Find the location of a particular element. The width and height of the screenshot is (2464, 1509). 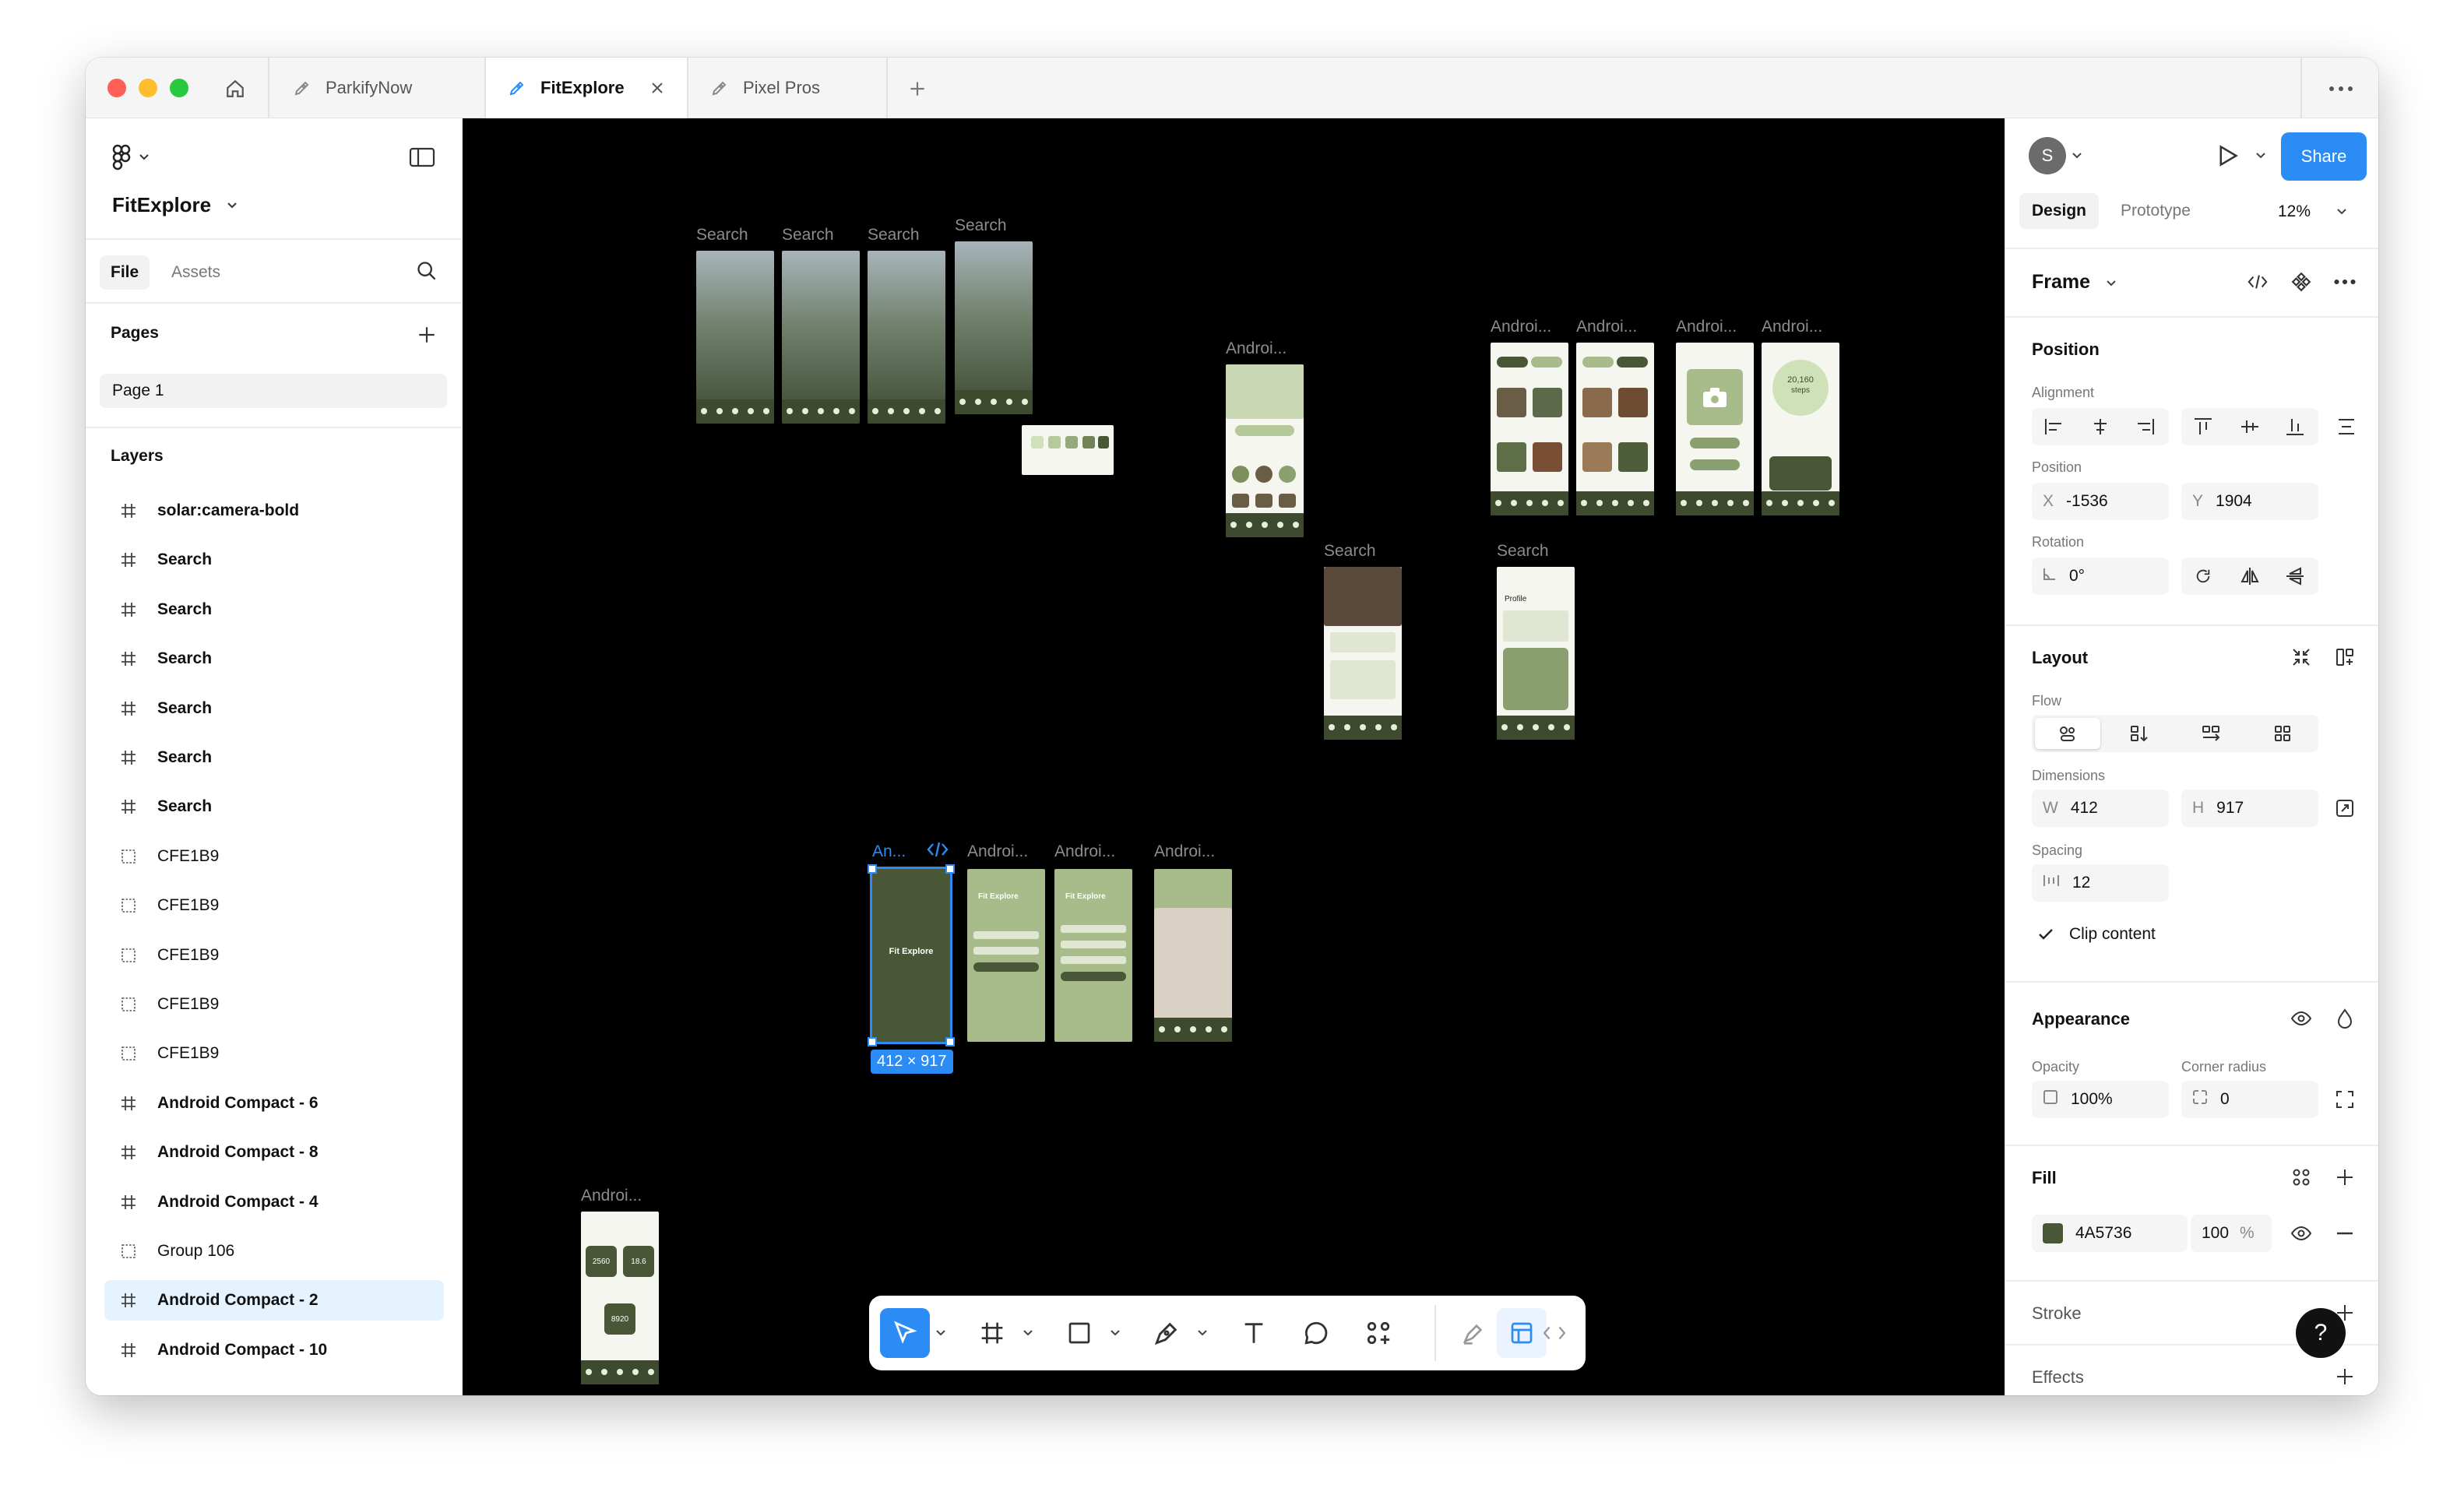

comment-tool-button is located at coordinates (1316, 1333).